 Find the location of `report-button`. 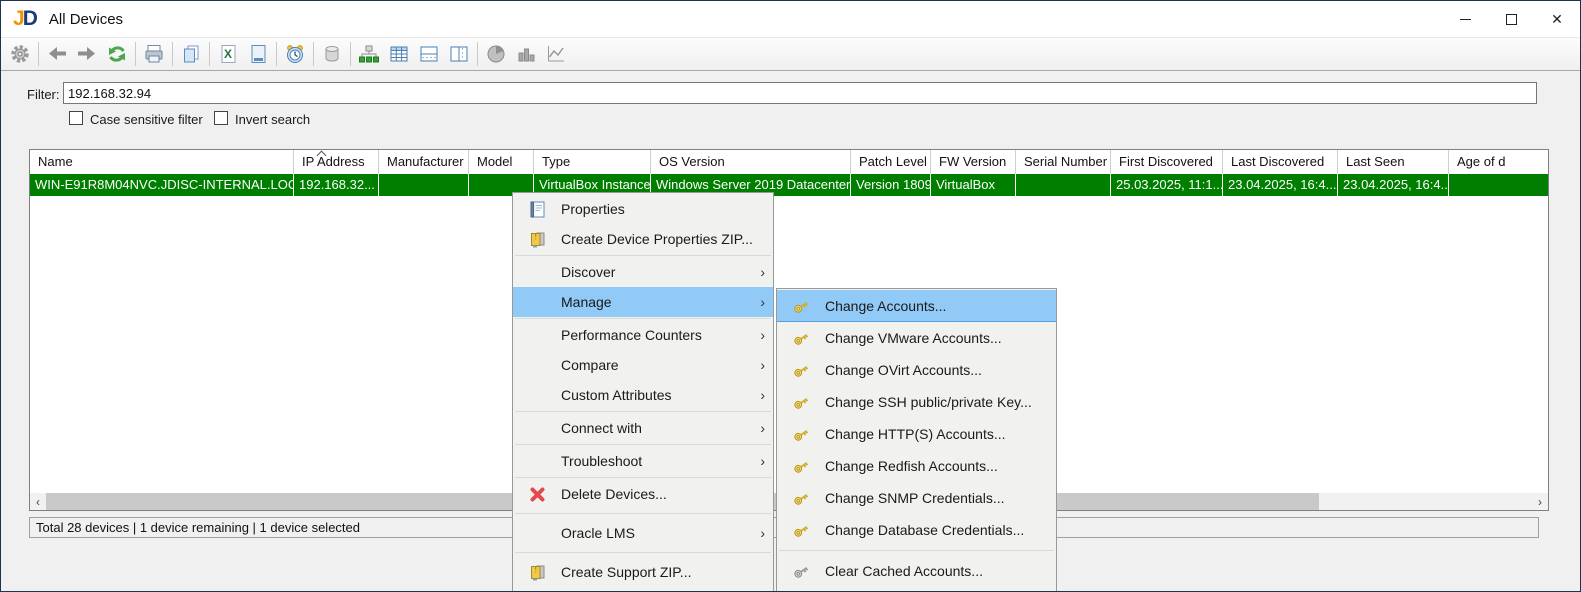

report-button is located at coordinates (258, 54).